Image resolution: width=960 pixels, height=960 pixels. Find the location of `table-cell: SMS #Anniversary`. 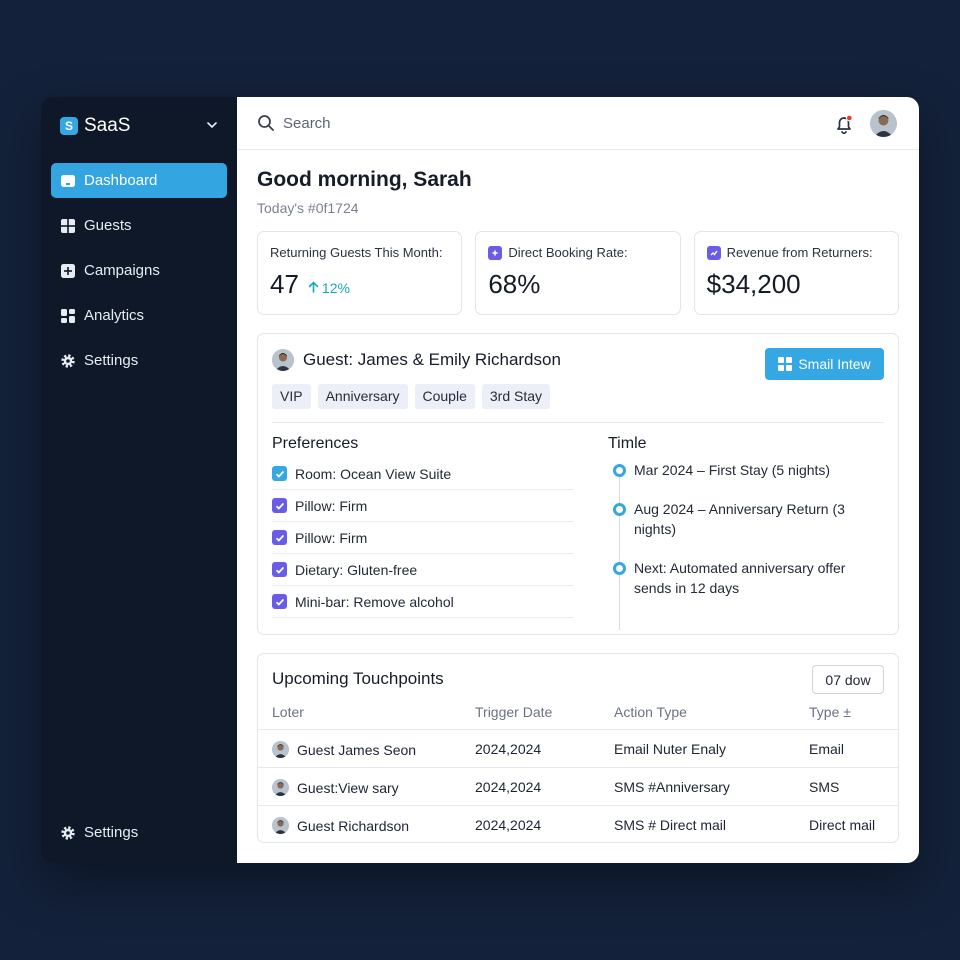

table-cell: SMS #Anniversary is located at coordinates (672, 787).